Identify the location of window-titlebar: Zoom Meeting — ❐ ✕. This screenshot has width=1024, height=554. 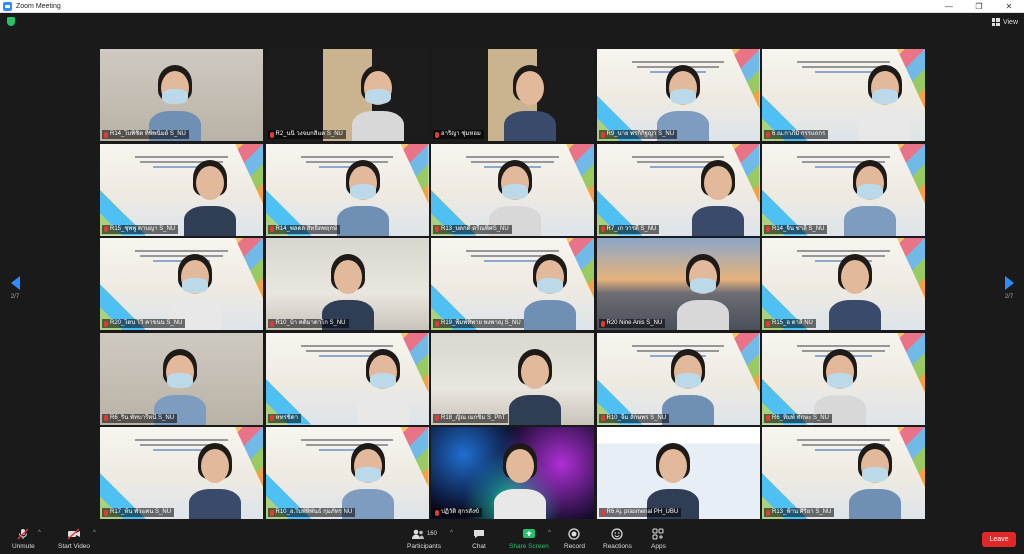
(512, 6).